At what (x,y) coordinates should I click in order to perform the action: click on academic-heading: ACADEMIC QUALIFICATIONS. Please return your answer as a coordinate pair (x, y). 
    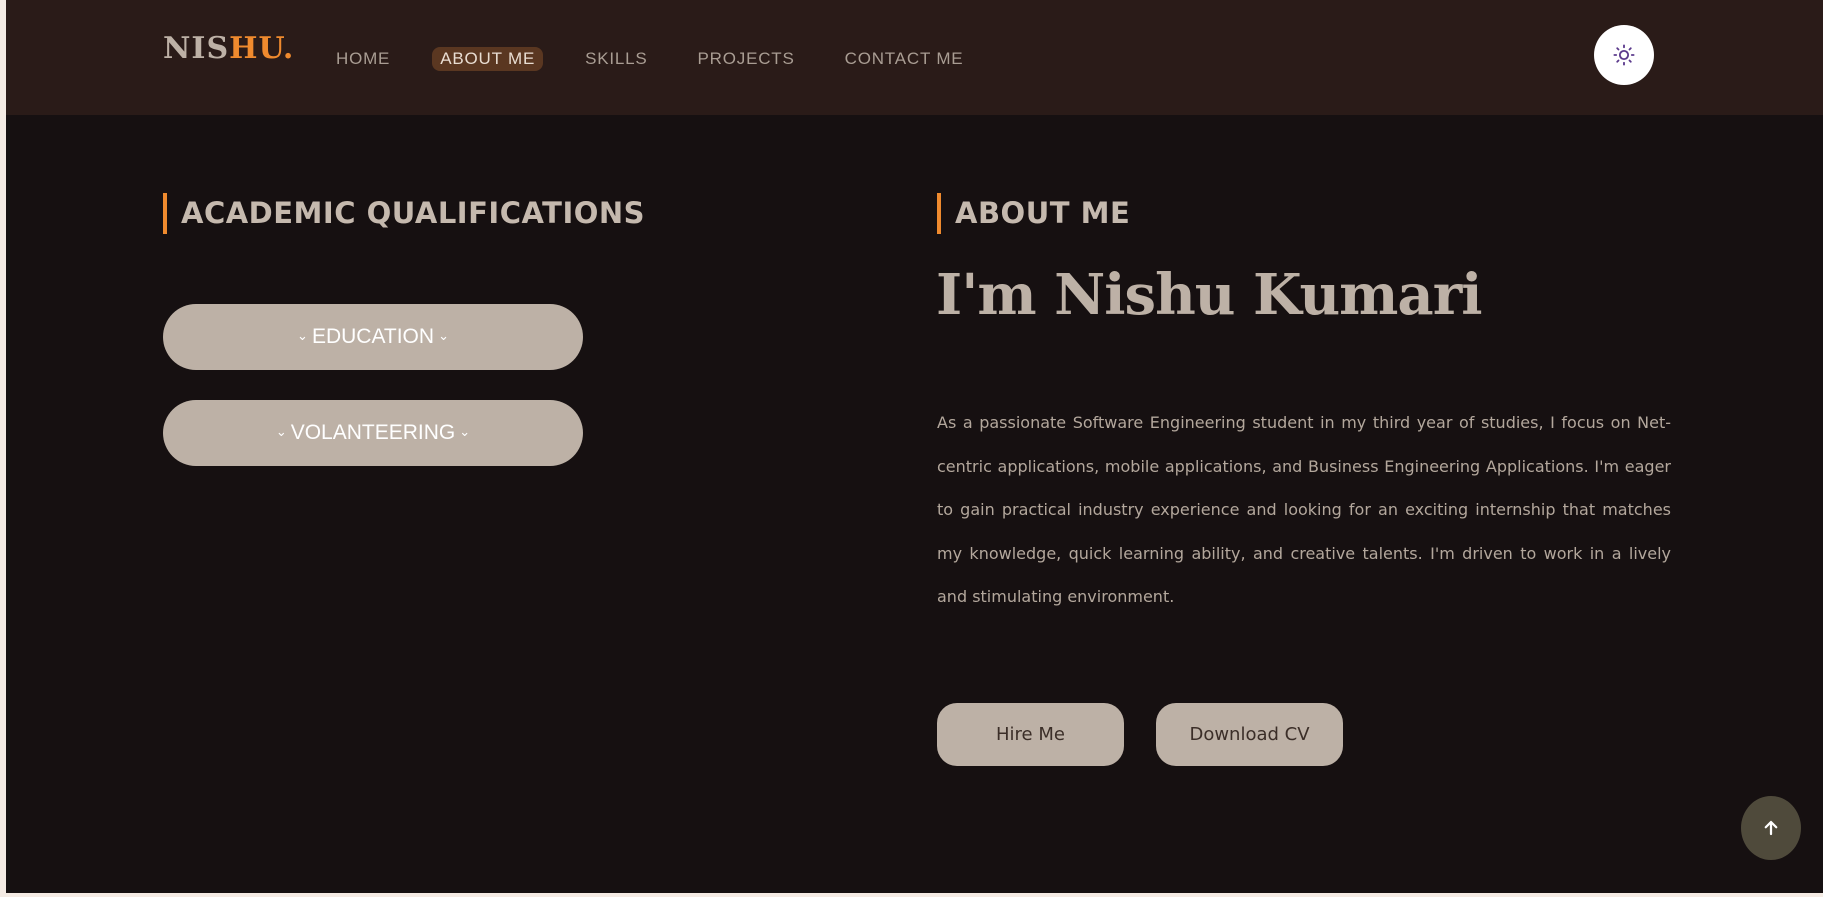
    Looking at the image, I should click on (404, 213).